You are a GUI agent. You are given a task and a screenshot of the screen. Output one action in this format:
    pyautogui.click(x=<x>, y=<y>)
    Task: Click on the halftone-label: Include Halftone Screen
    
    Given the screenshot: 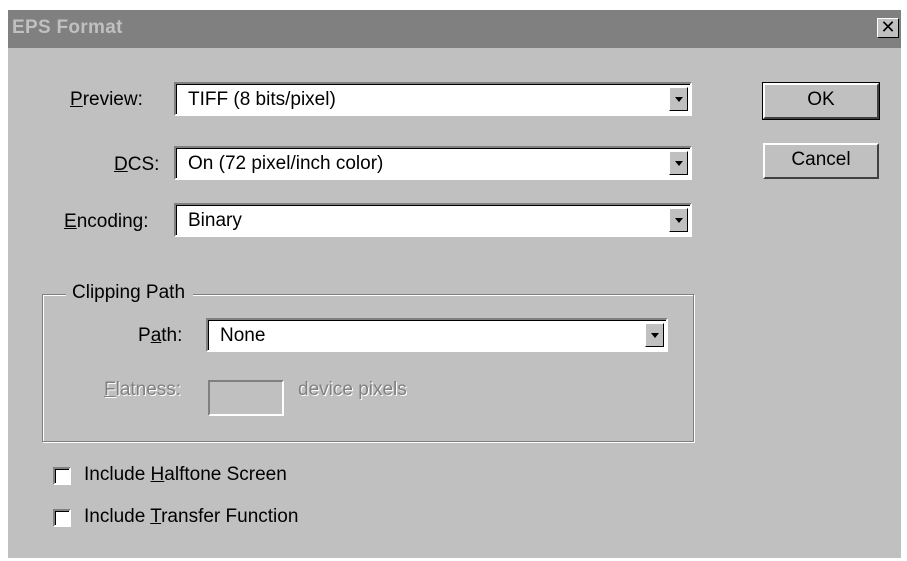 What is the action you would take?
    pyautogui.click(x=185, y=475)
    